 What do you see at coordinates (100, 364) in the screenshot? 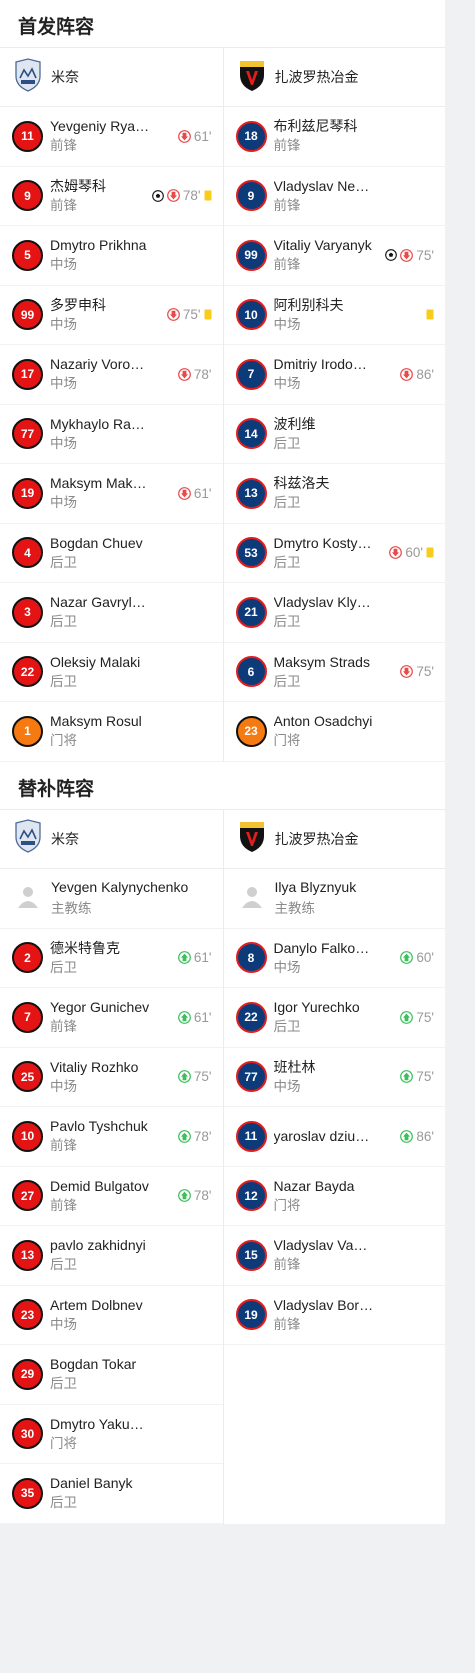
I see `player-name: Nazariy Vorobyov` at bounding box center [100, 364].